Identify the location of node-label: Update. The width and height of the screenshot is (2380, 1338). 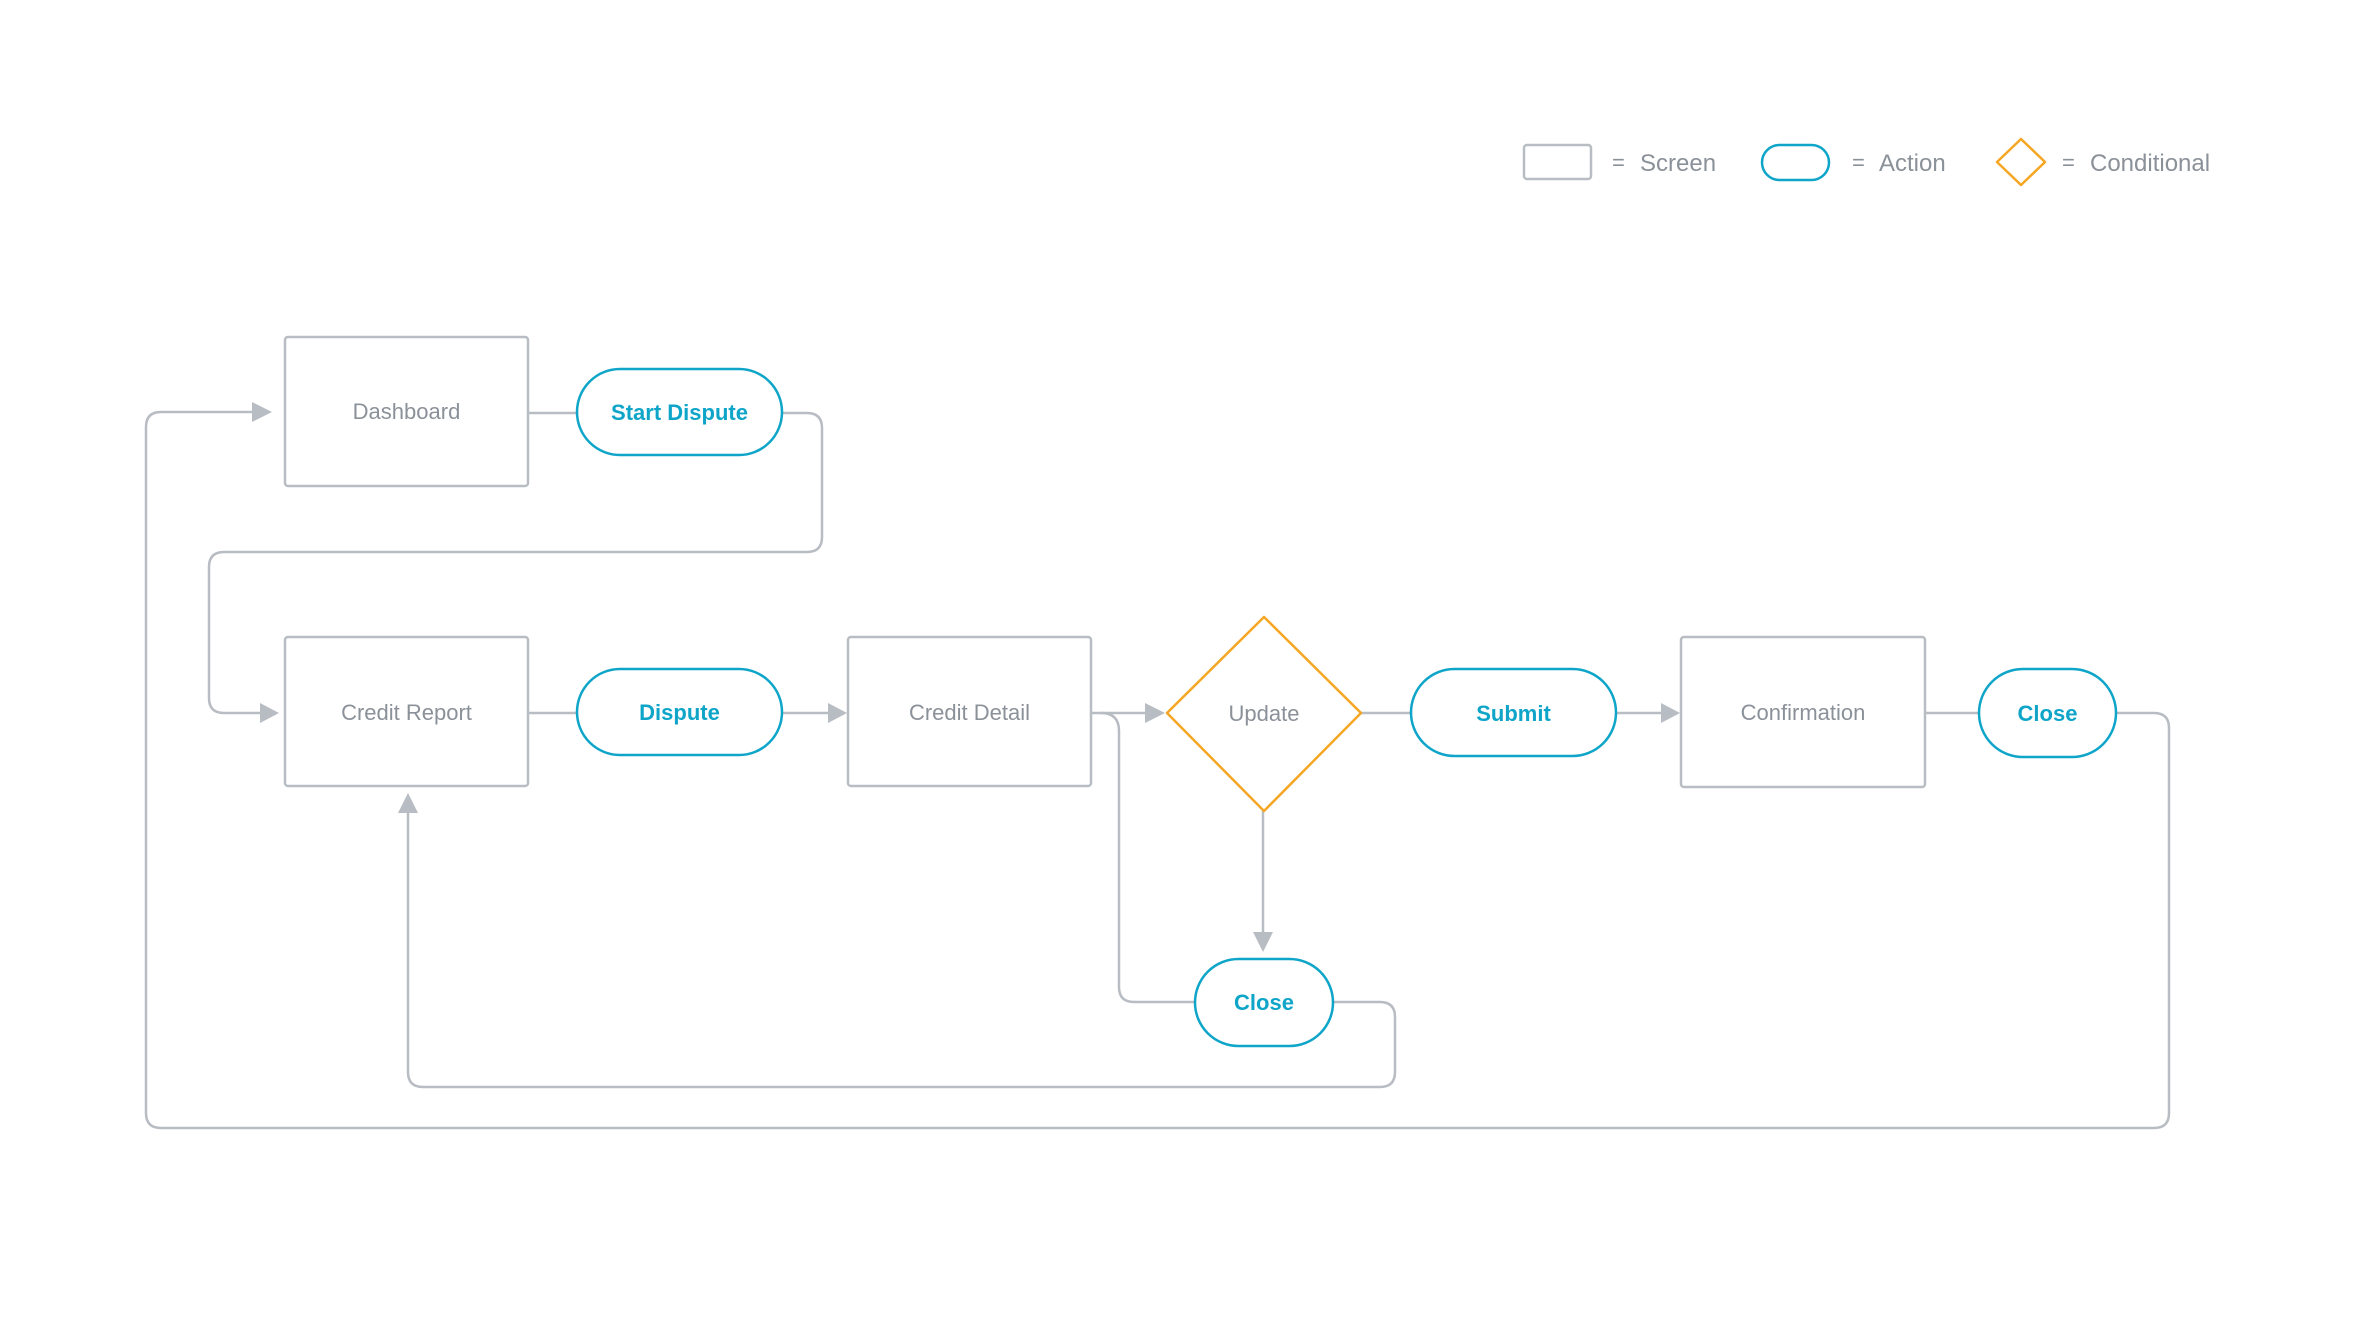
(1264, 713).